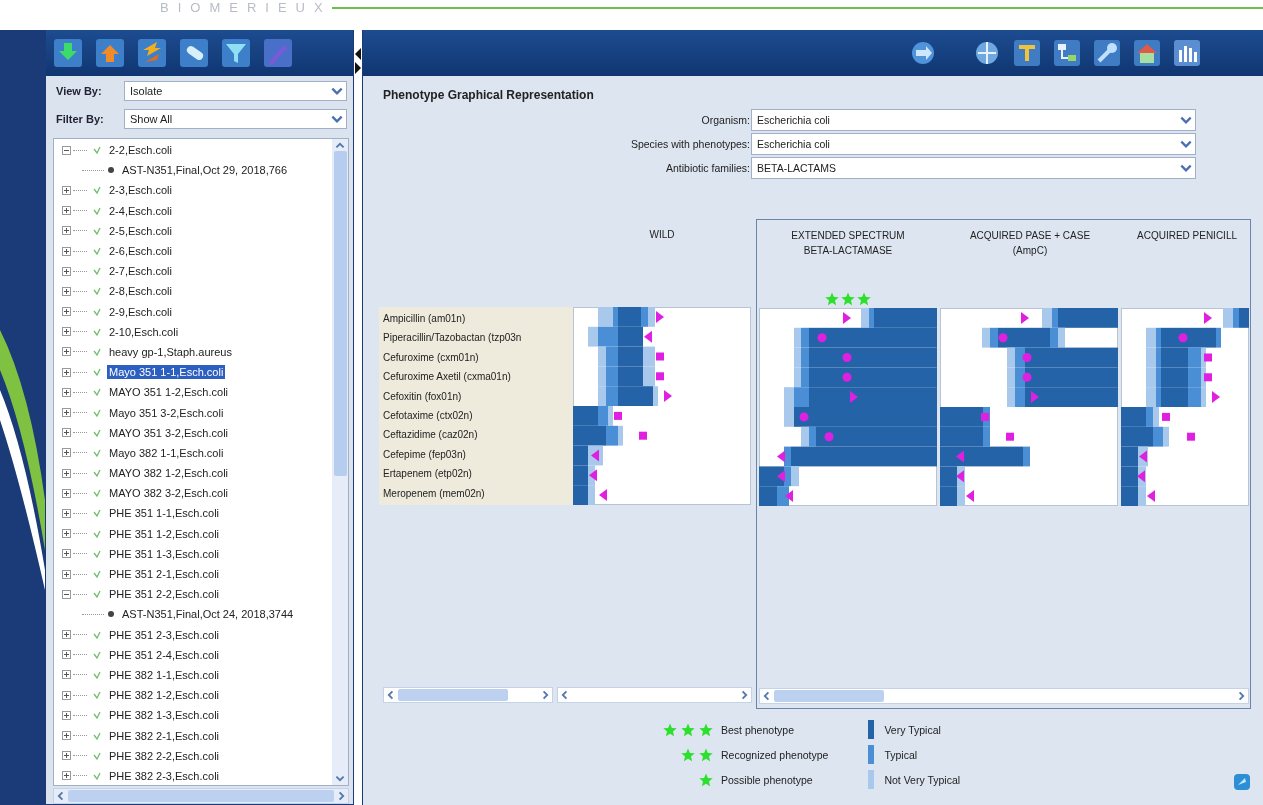 The height and width of the screenshot is (805, 1263). Describe the element at coordinates (453, 338) in the screenshot. I see `antibiotic-label: Piperacillin/Tazobactan (tzp03n` at that location.